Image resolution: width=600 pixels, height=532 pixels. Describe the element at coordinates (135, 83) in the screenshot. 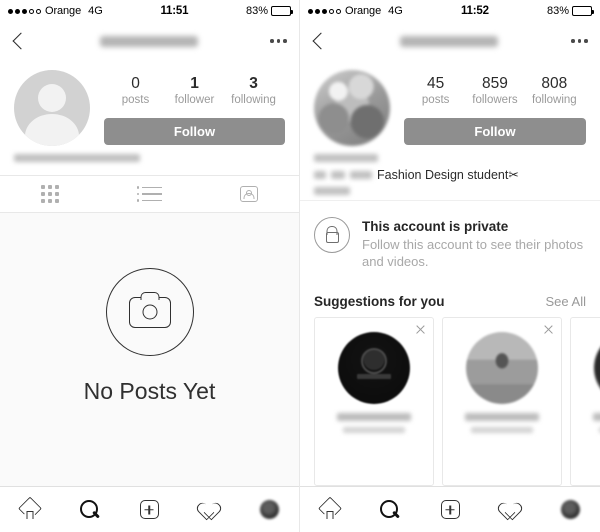

I see `stat-posts-count: 0` at that location.